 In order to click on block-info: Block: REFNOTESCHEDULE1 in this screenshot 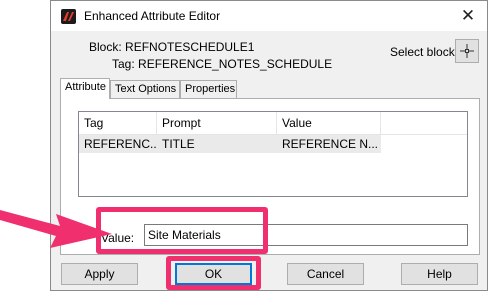, I will do `click(171, 47)`.